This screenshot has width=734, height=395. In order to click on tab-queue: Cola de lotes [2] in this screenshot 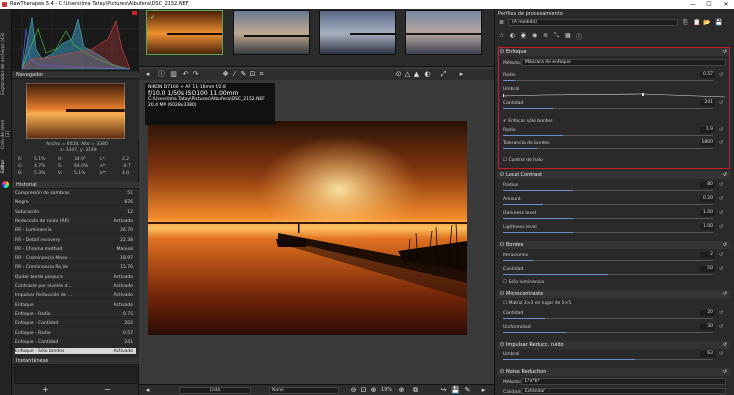, I will do `click(6, 134)`.